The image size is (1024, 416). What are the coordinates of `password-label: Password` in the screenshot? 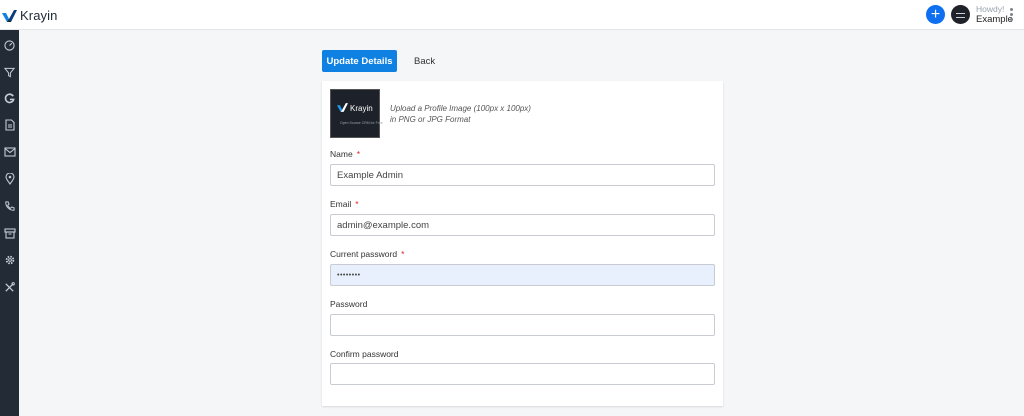 It's located at (349, 304).